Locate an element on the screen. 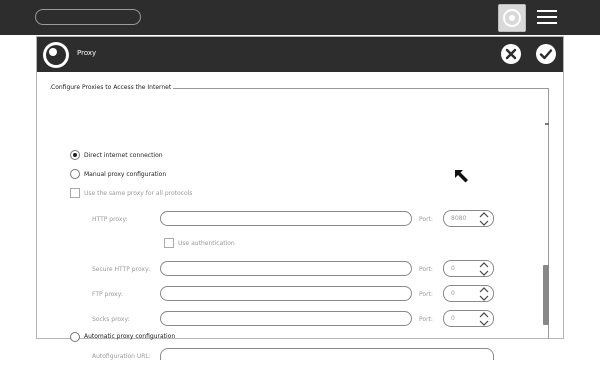 This screenshot has height=375, width=600. app-logo-icon is located at coordinates (56, 55).